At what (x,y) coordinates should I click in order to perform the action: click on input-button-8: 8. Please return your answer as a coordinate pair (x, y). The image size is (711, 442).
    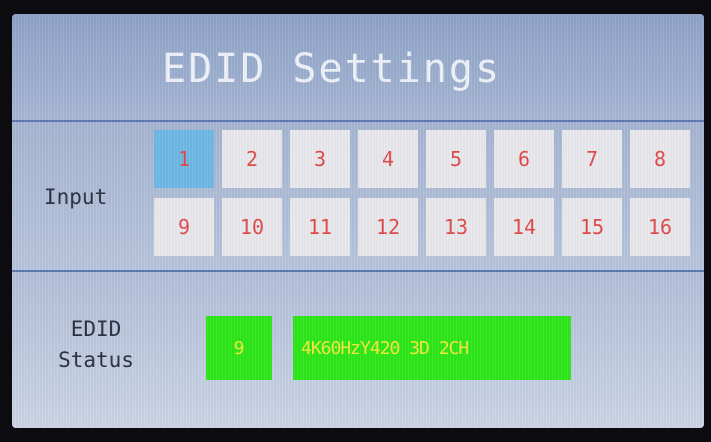
    Looking at the image, I should click on (660, 159).